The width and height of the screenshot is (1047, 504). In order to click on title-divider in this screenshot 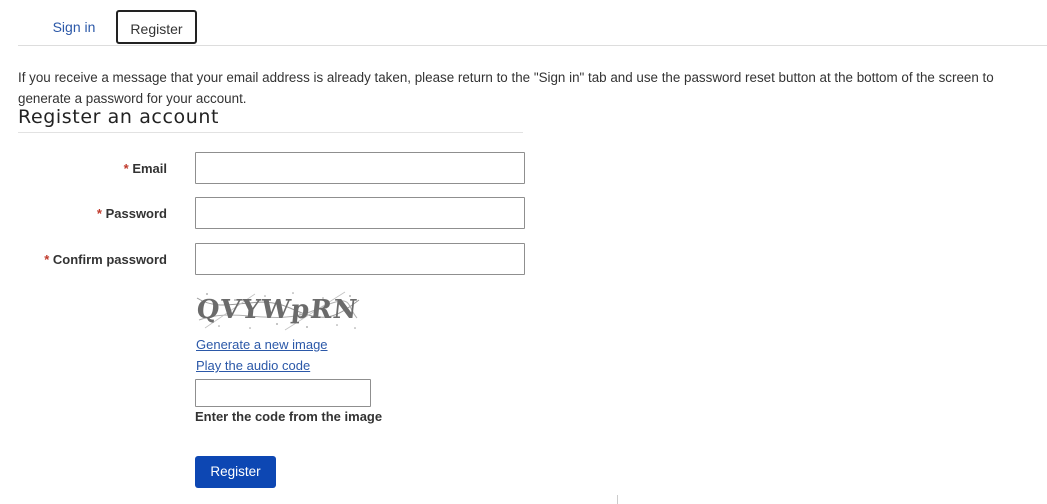, I will do `click(270, 132)`.